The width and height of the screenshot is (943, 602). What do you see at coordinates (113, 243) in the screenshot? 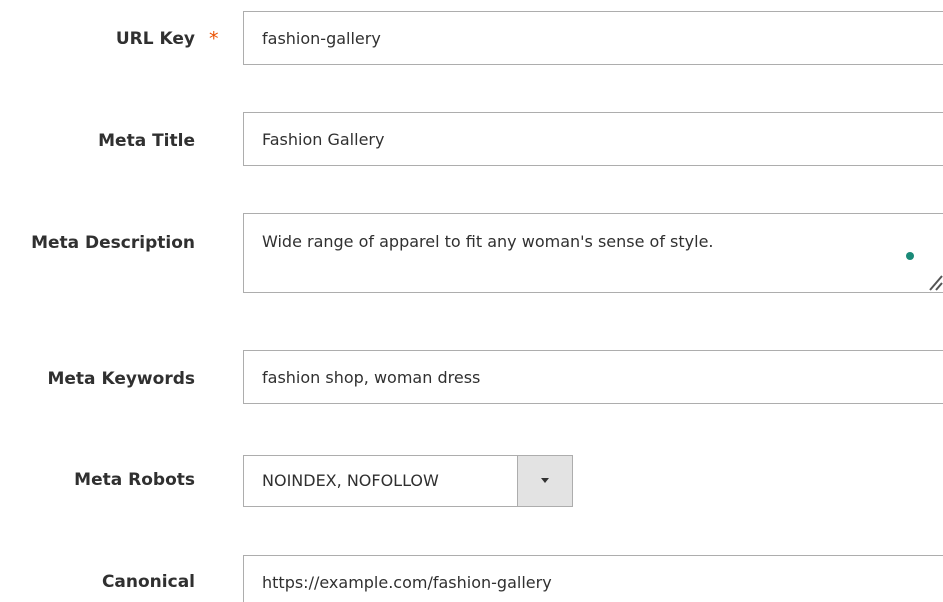
I see `meta-description-label: Meta Description` at bounding box center [113, 243].